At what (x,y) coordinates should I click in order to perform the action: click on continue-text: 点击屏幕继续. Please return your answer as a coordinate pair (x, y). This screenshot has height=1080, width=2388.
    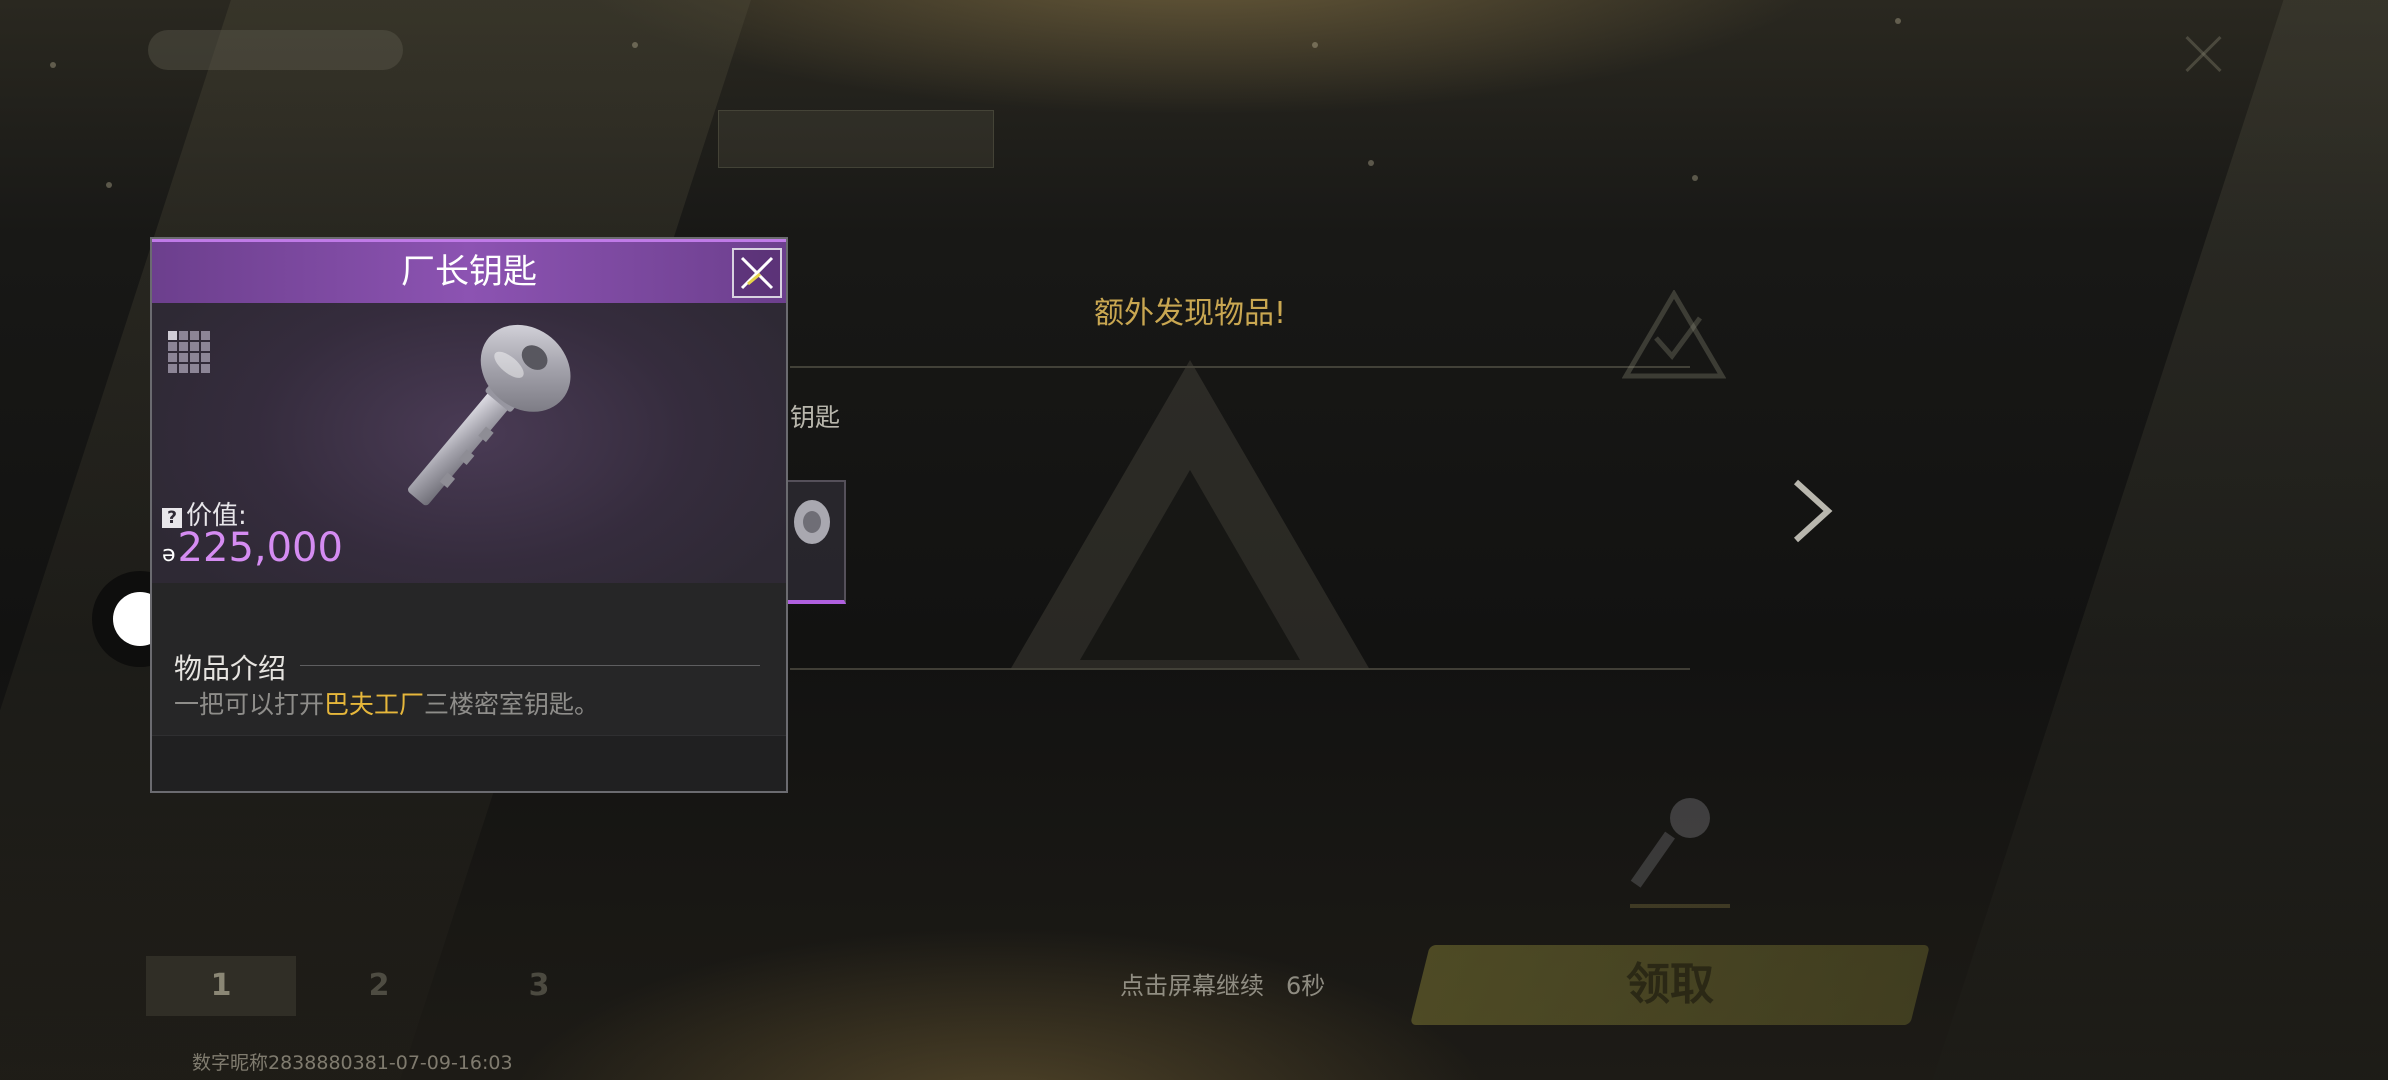
    Looking at the image, I should click on (1192, 986).